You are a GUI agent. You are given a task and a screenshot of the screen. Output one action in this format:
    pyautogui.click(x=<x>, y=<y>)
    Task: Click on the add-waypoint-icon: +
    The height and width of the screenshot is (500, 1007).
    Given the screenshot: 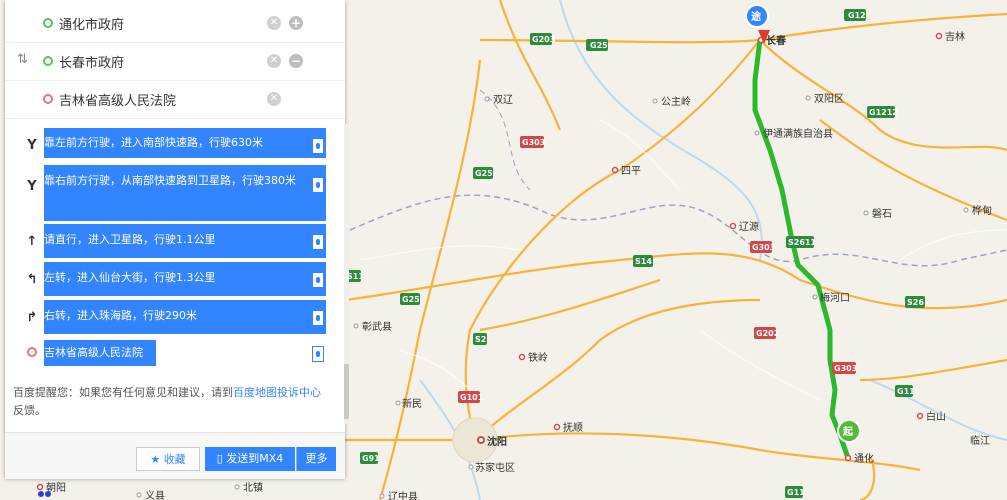 What is the action you would take?
    pyautogui.click(x=296, y=23)
    